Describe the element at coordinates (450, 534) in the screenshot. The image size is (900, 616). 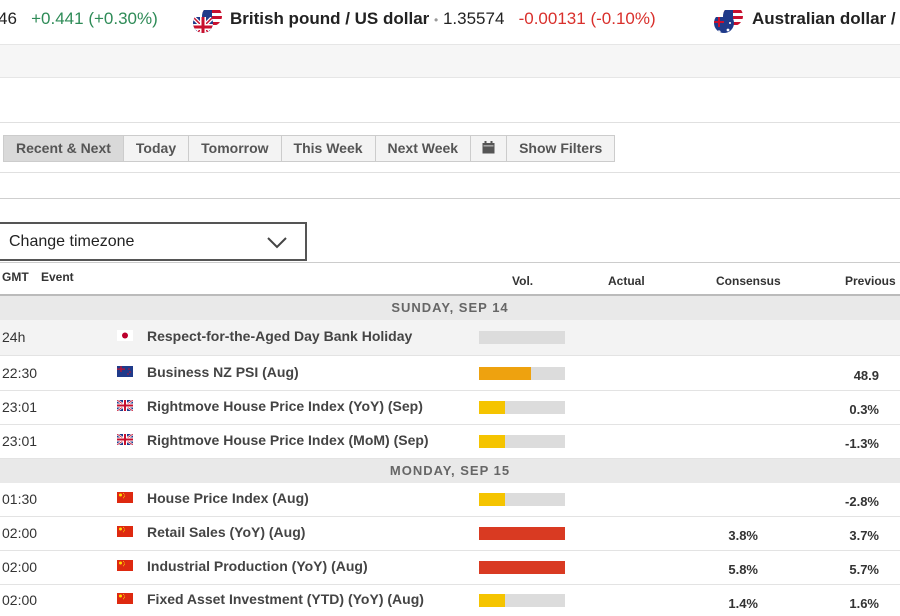
I see `table-row: 02:00 Retail Sales (YoY) (Aug) 3.8% 3.7%` at that location.